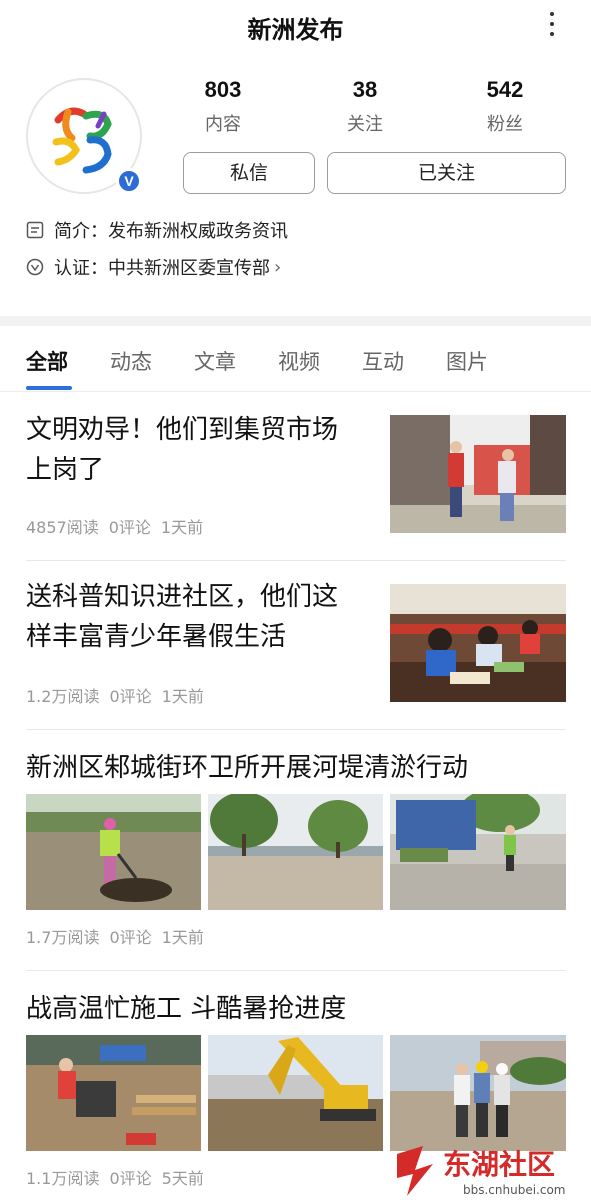  Describe the element at coordinates (365, 89) in the screenshot. I see `stat-value: 38` at that location.